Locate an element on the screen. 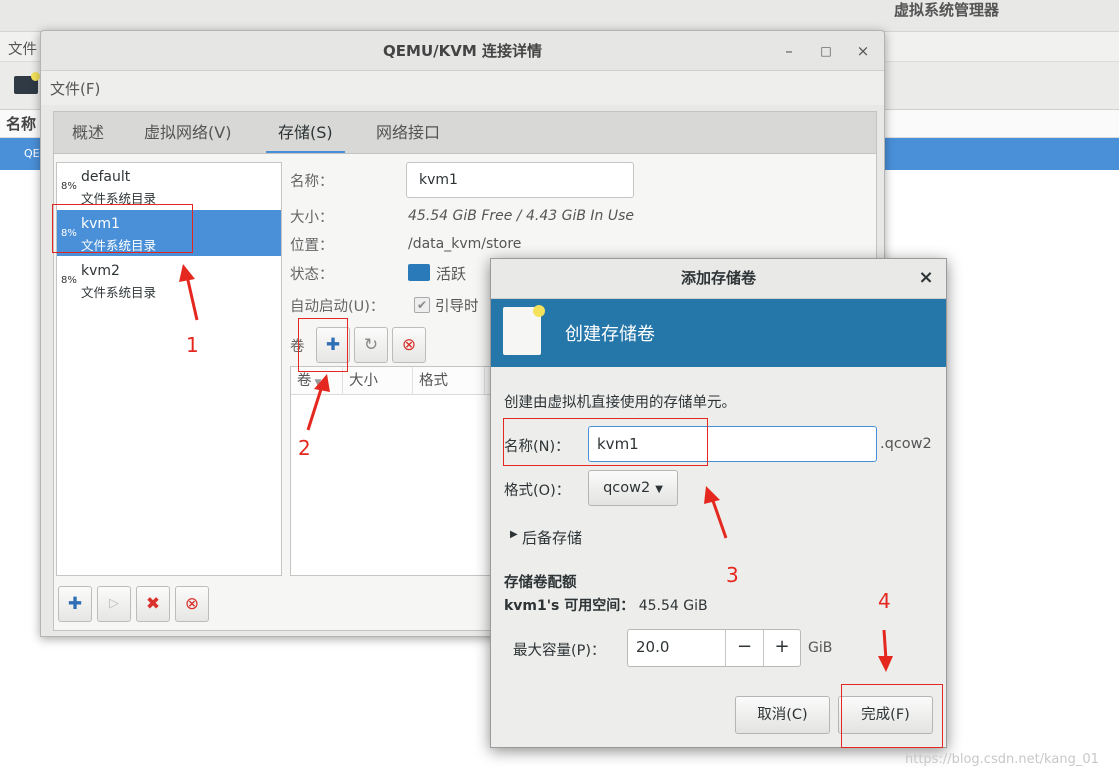 The width and height of the screenshot is (1119, 777). autostart-value: 引导时 is located at coordinates (457, 307).